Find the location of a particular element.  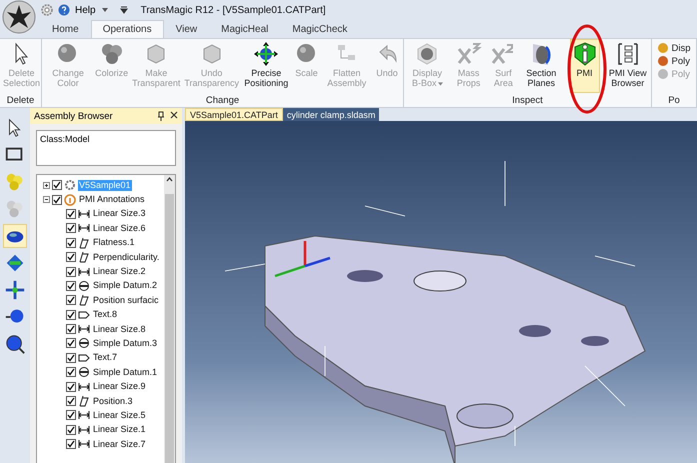

ribbon-button: Section Planes is located at coordinates (541, 66).